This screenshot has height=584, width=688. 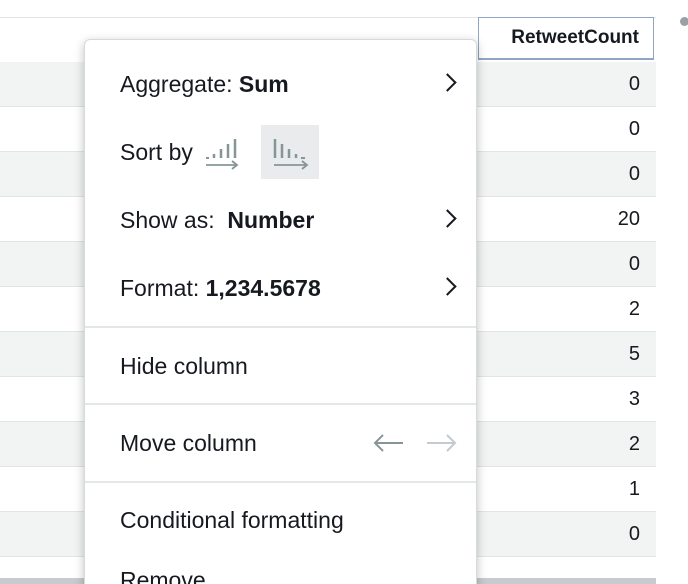 I want to click on hide-column-label: Hide column, so click(x=184, y=365).